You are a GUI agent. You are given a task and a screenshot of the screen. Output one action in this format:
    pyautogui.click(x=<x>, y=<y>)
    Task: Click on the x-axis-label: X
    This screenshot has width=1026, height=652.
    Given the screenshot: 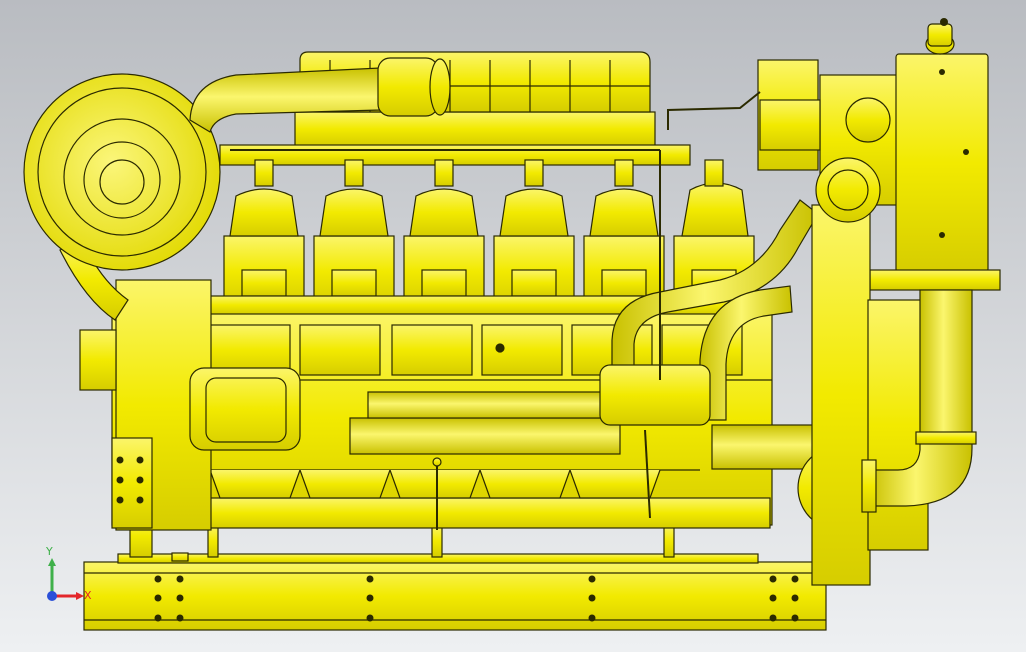 What is the action you would take?
    pyautogui.click(x=88, y=595)
    